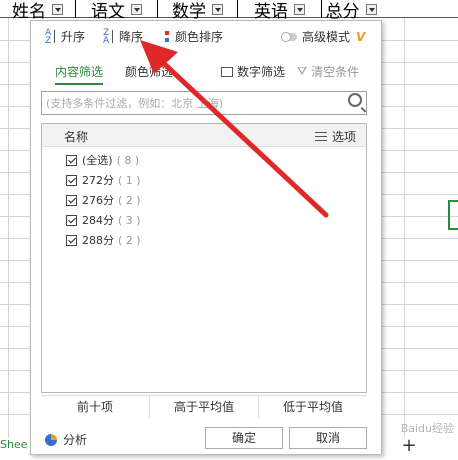 Image resolution: width=458 pixels, height=460 pixels. I want to click on sheet-tab: Shee, so click(14, 444).